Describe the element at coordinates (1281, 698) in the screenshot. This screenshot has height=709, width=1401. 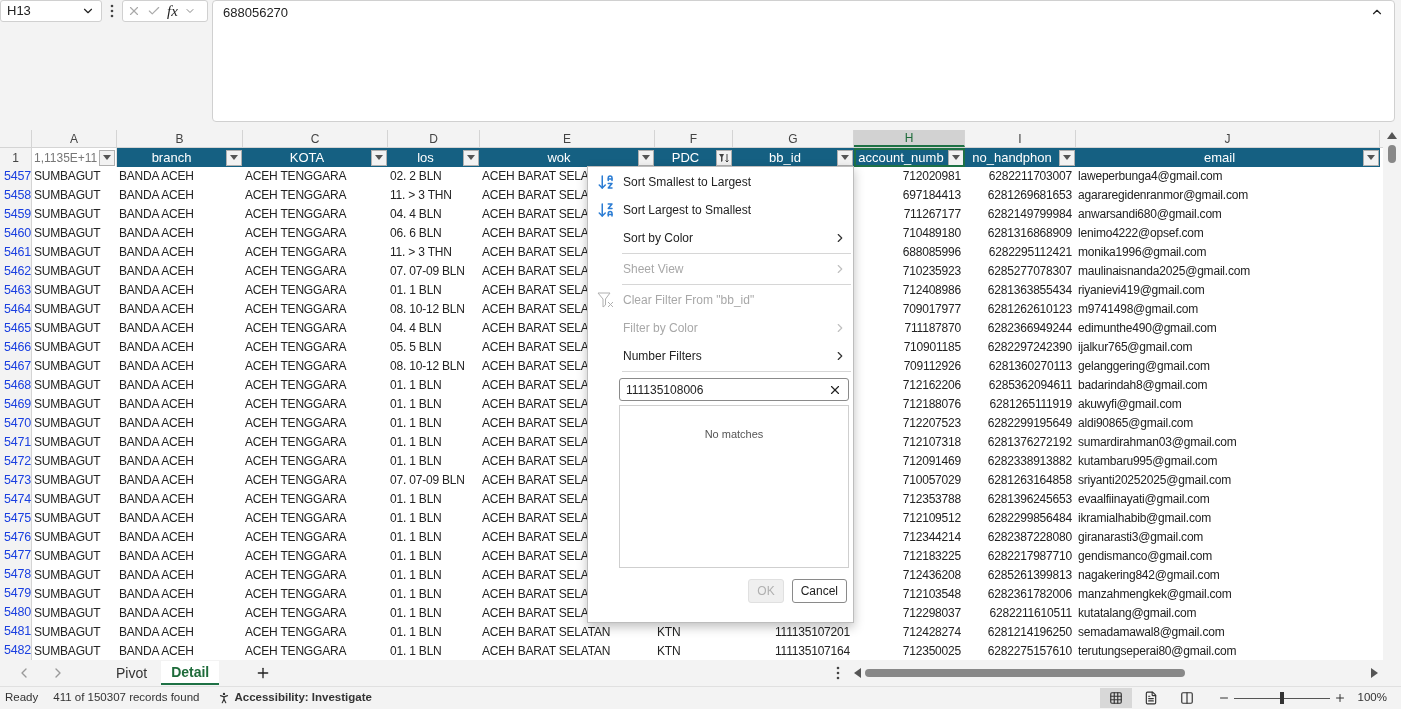
I see `zoom-slider` at that location.